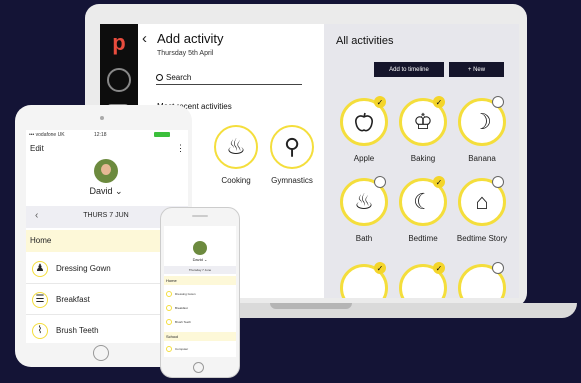 Image resolution: width=581 pixels, height=383 pixels. Describe the element at coordinates (182, 349) in the screenshot. I see `list-item-label: Computer` at that location.